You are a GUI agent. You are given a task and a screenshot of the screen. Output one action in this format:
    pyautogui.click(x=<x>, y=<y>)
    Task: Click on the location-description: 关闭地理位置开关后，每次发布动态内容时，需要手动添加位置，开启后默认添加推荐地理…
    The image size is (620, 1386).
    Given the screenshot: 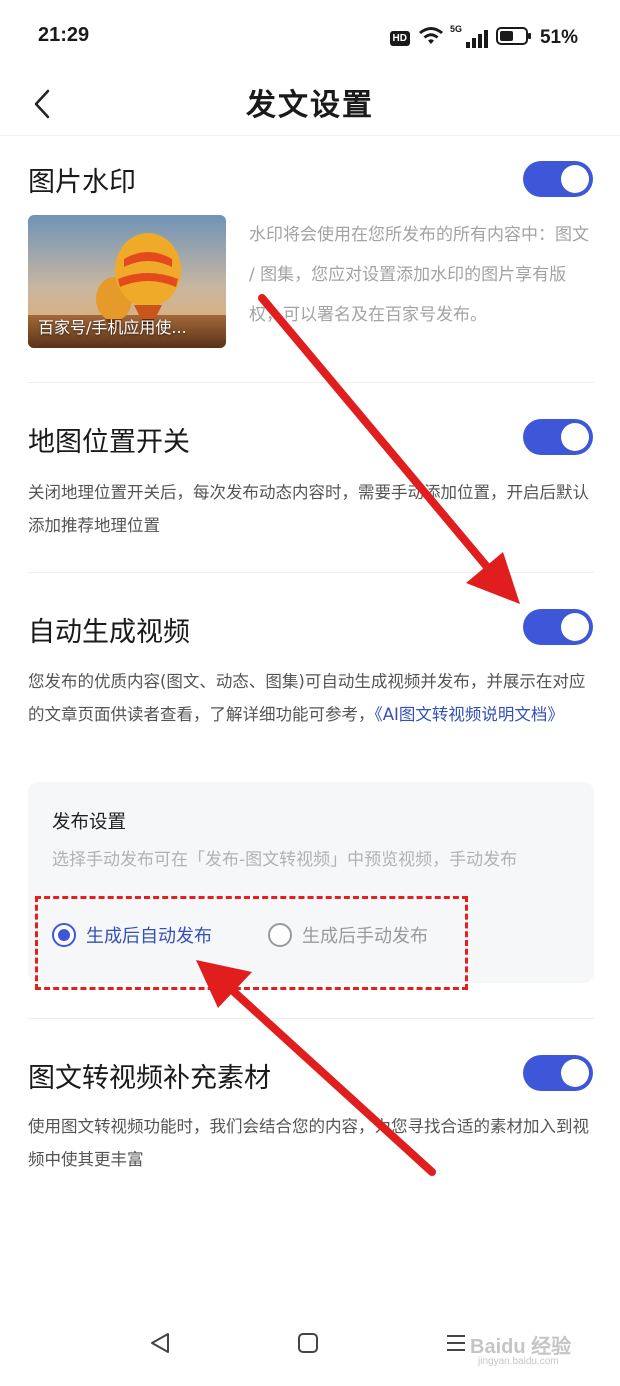 What is the action you would take?
    pyautogui.click(x=308, y=509)
    